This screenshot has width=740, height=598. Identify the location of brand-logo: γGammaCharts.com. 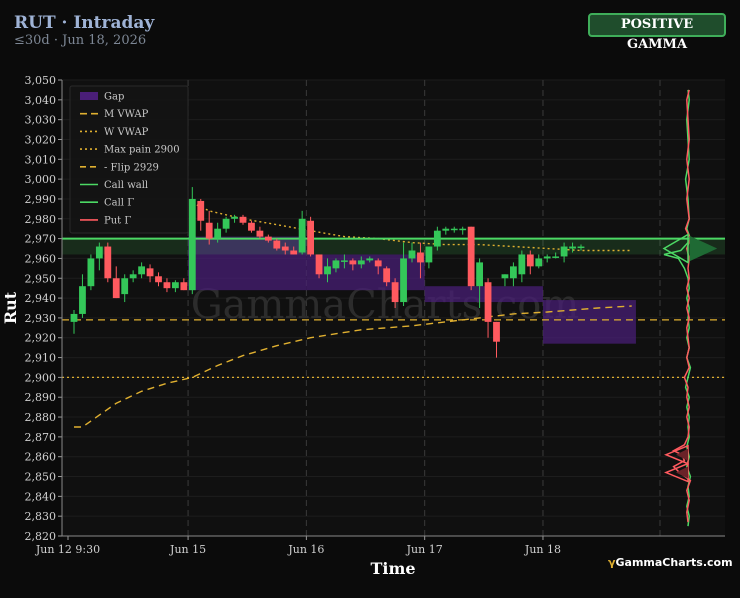
(670, 562).